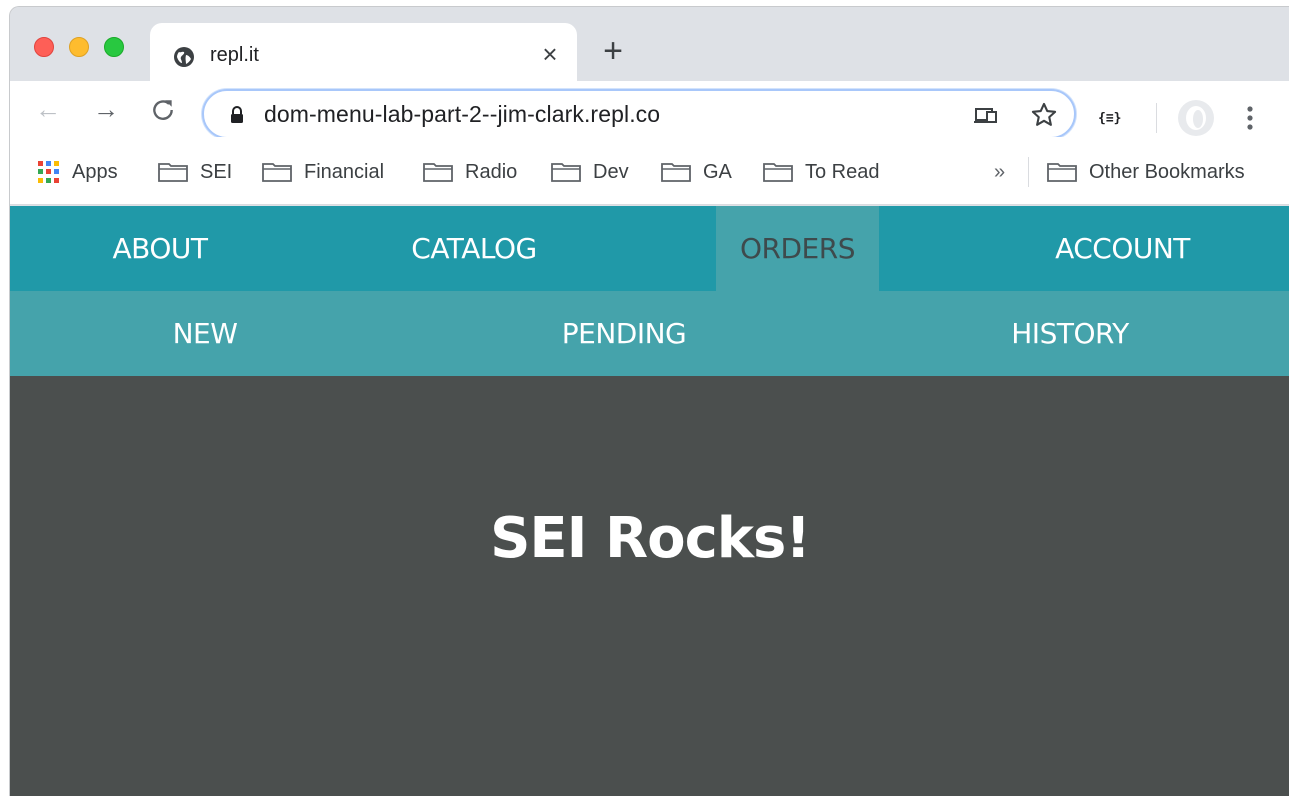  Describe the element at coordinates (79, 47) in the screenshot. I see `minimize-window-button` at that location.